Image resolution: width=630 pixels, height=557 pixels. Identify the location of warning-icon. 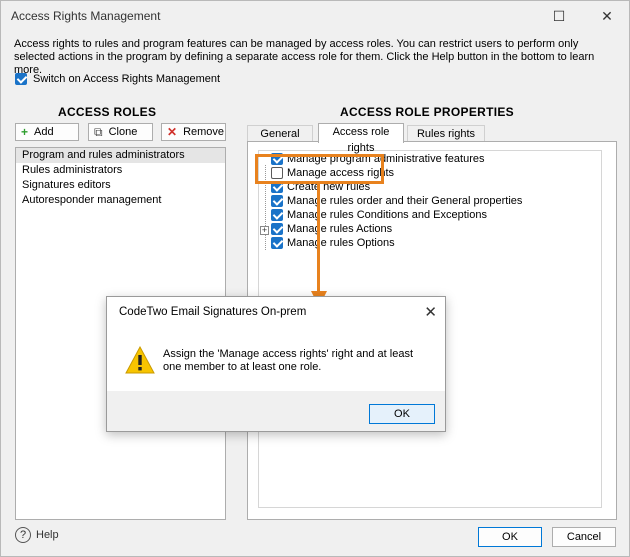
(140, 360).